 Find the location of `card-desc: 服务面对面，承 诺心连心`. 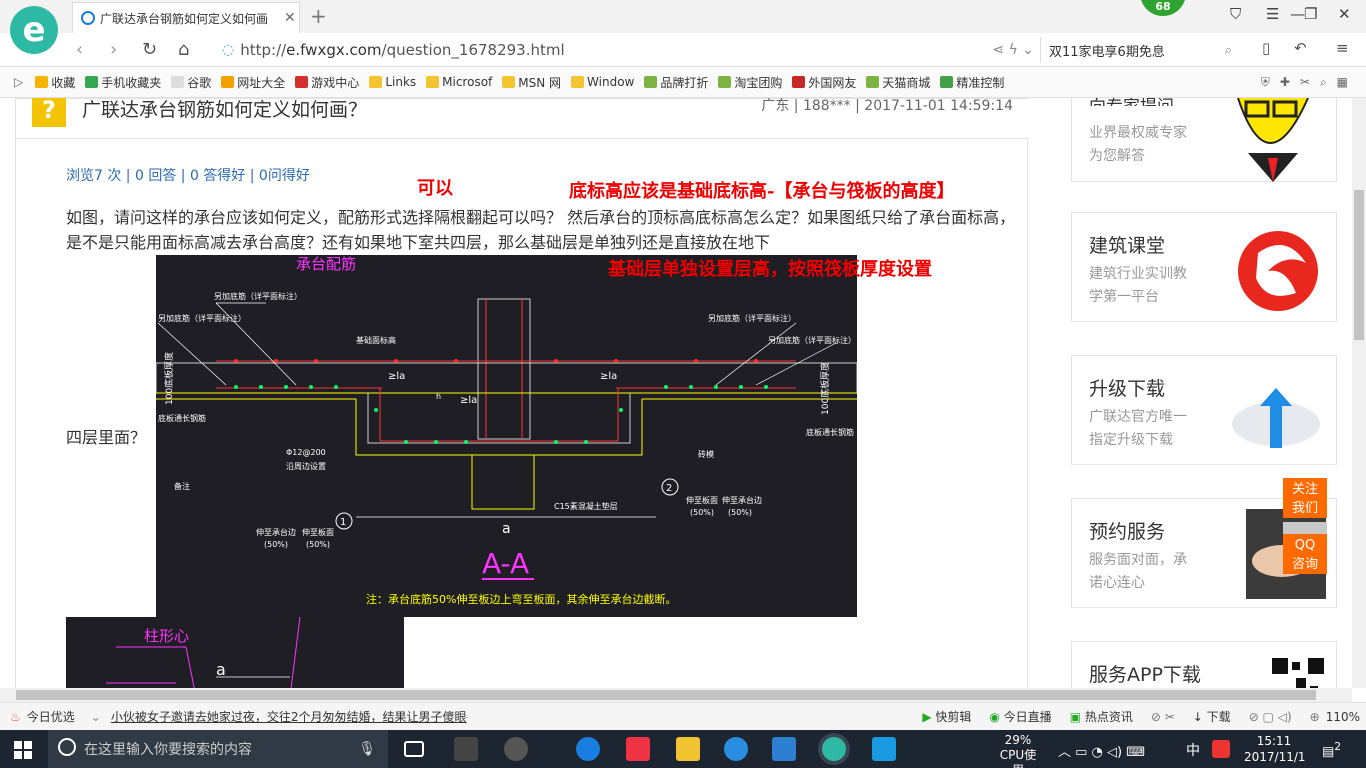

card-desc: 服务面对面，承 诺心连心 is located at coordinates (1138, 571).